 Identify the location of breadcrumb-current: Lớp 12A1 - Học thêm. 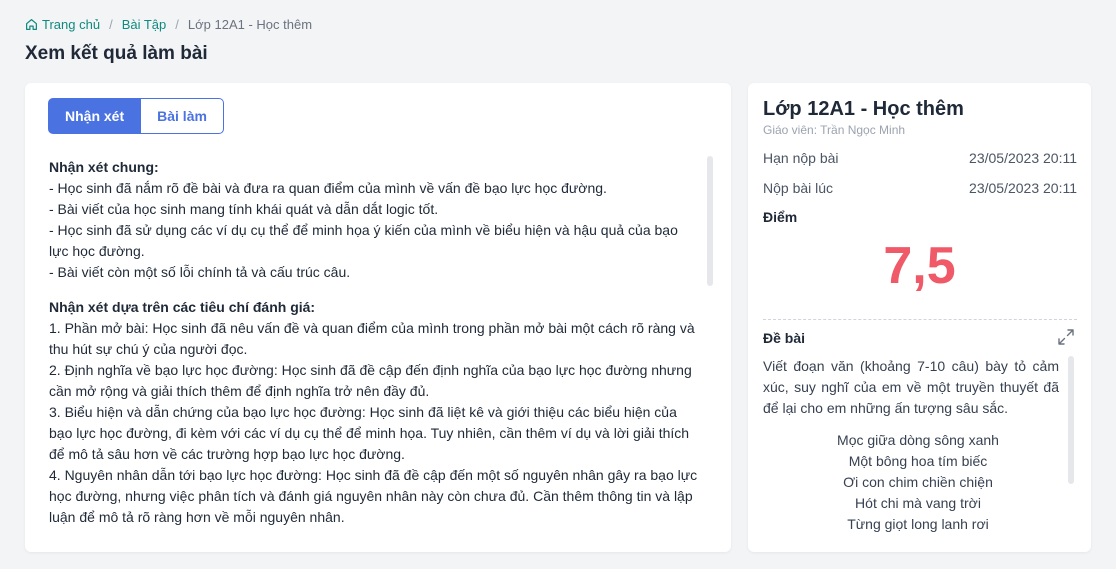
(250, 24).